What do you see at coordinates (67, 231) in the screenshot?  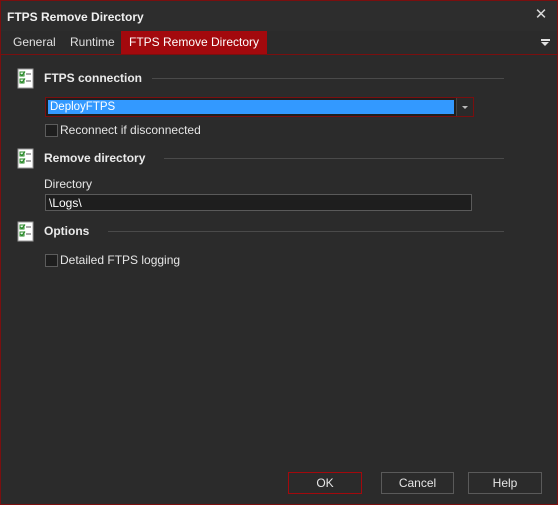 I see `section-header-options: Options` at bounding box center [67, 231].